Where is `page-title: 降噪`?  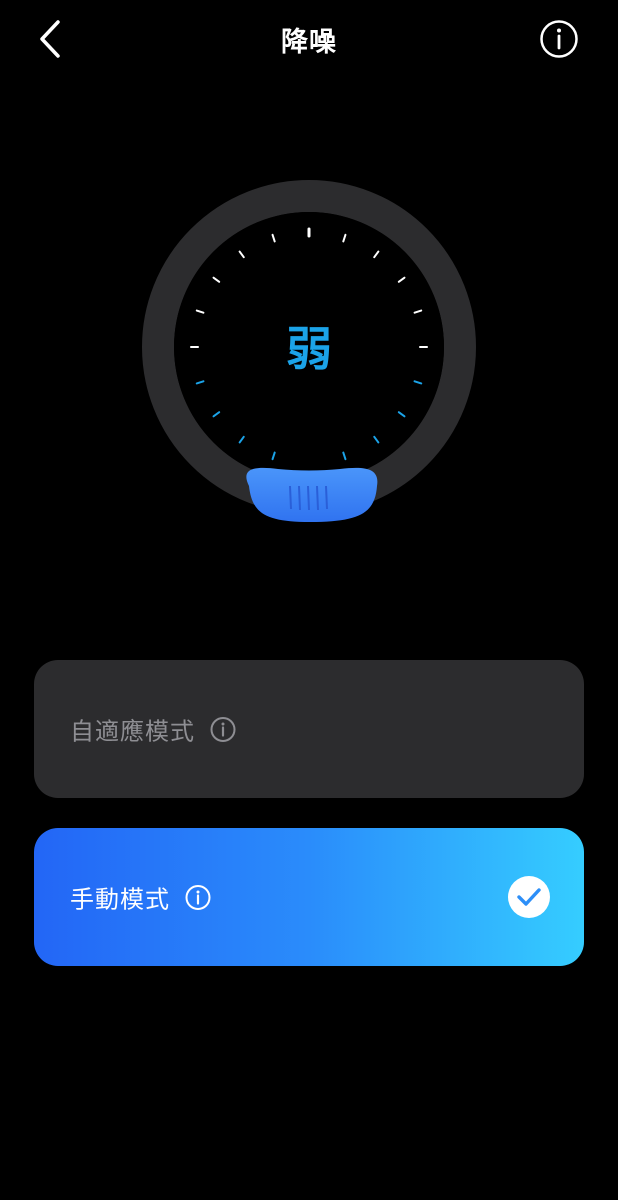
page-title: 降噪 is located at coordinates (309, 42).